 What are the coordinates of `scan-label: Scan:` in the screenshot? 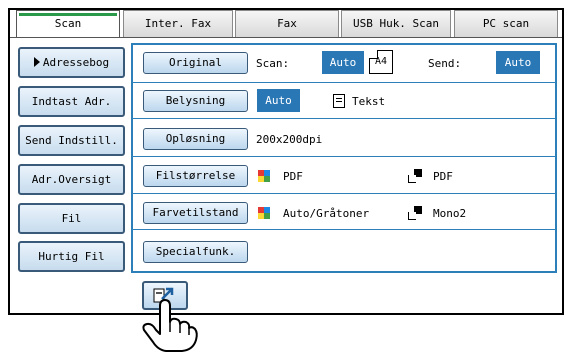 It's located at (273, 63).